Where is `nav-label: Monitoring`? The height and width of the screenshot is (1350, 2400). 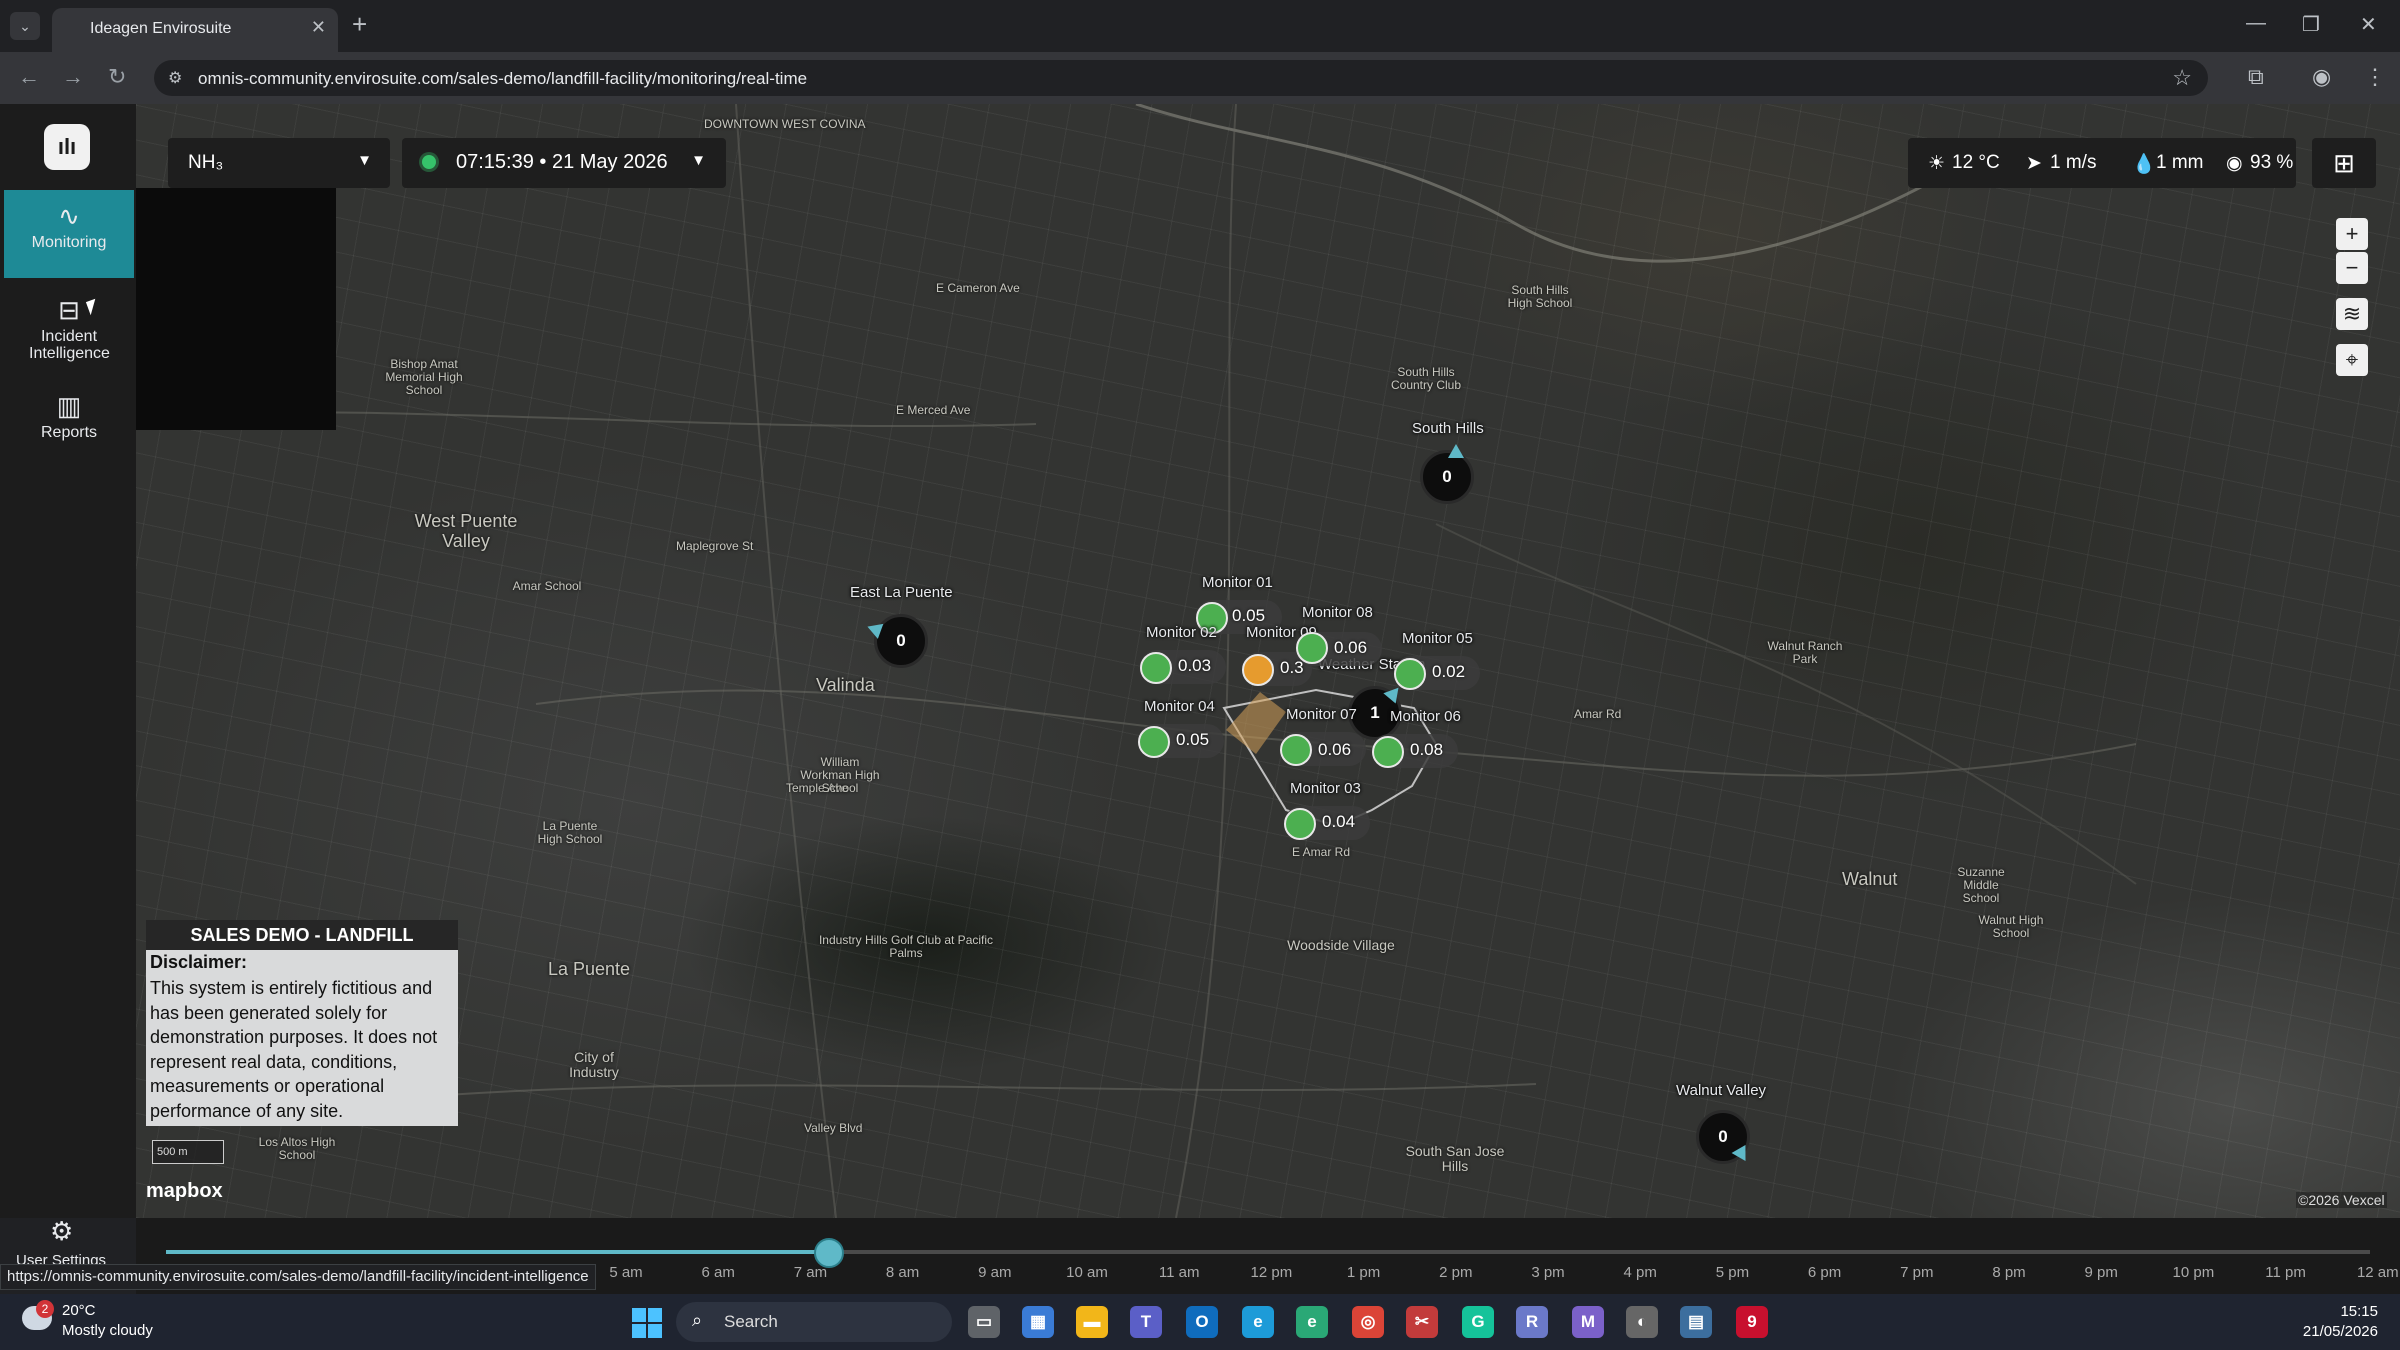 nav-label: Monitoring is located at coordinates (69, 242).